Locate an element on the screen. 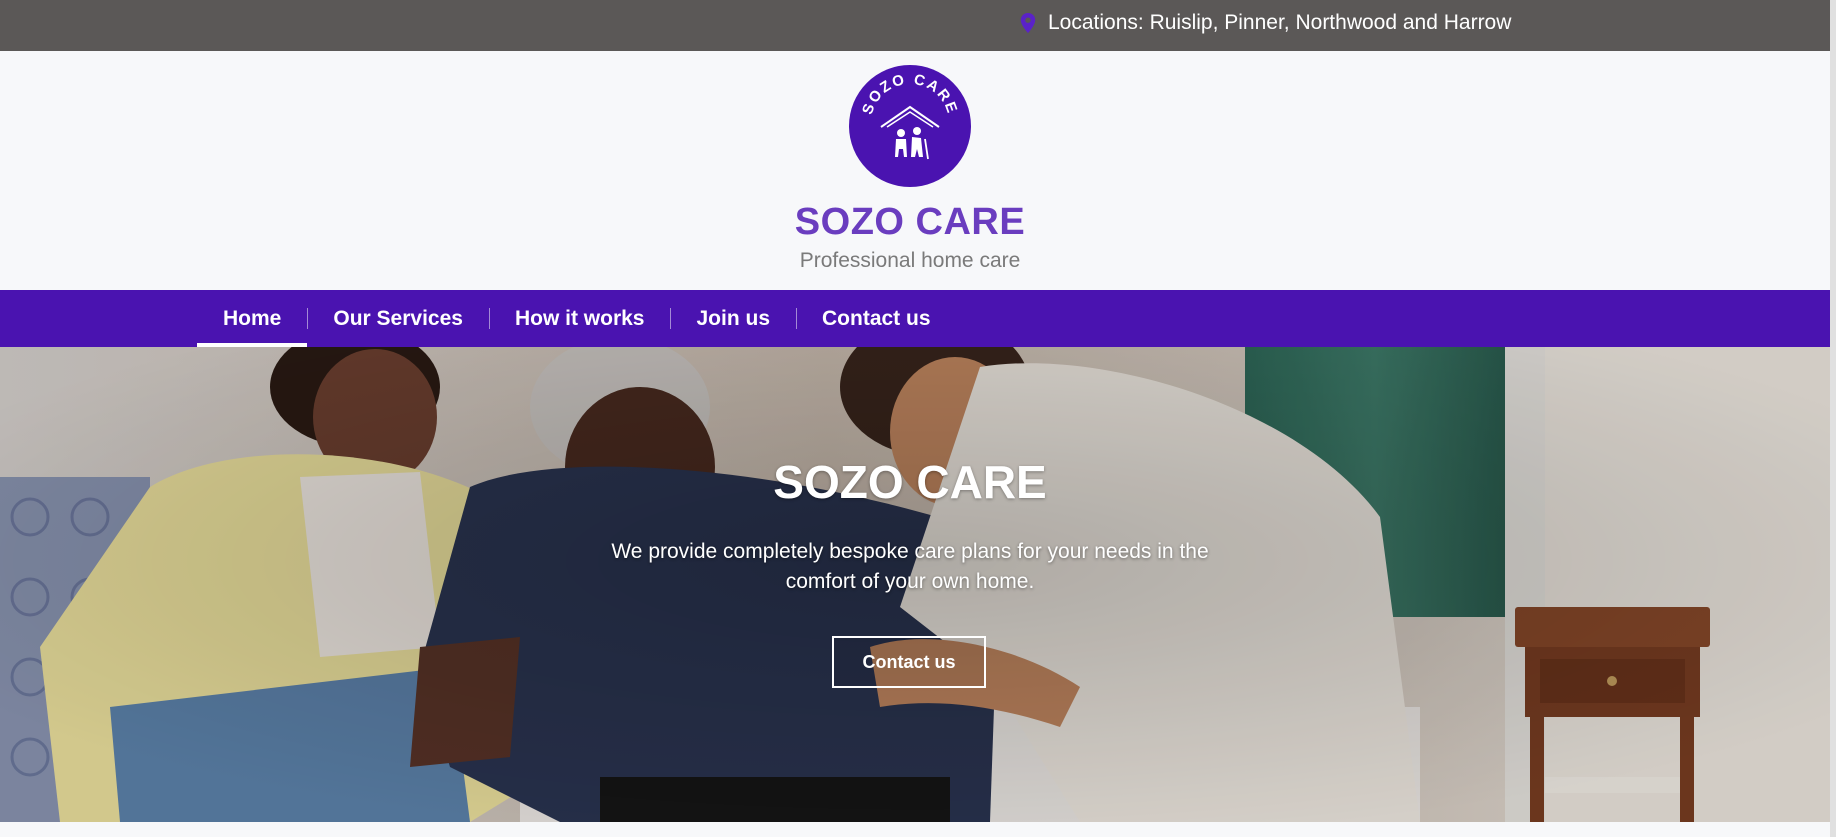  site-title: SOZO CARE is located at coordinates (910, 222).